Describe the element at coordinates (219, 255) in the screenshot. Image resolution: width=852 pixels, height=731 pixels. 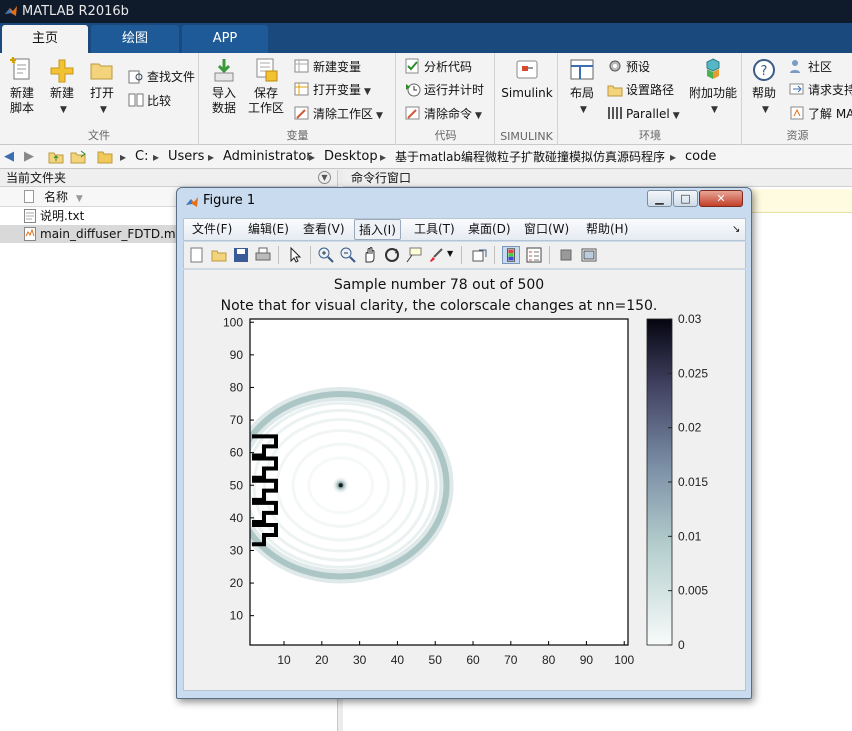
I see `open-file-icon` at that location.